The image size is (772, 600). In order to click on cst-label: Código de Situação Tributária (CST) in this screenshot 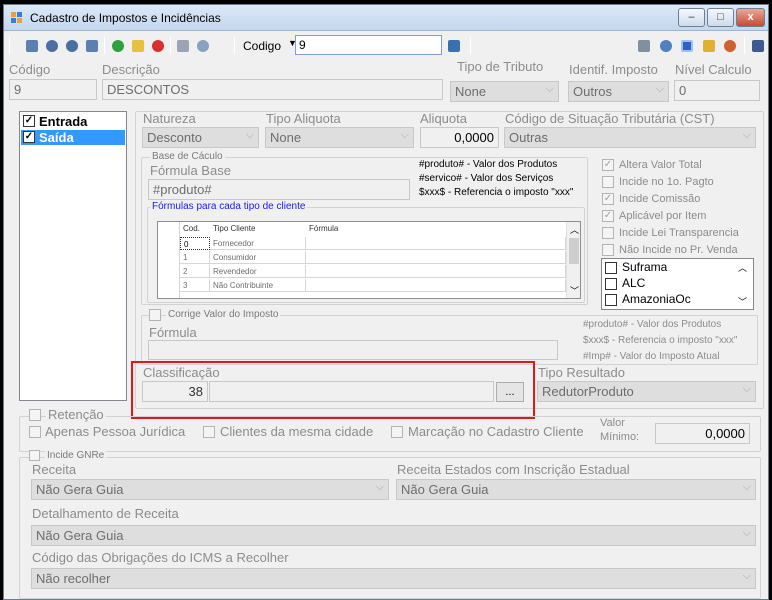, I will do `click(610, 118)`.